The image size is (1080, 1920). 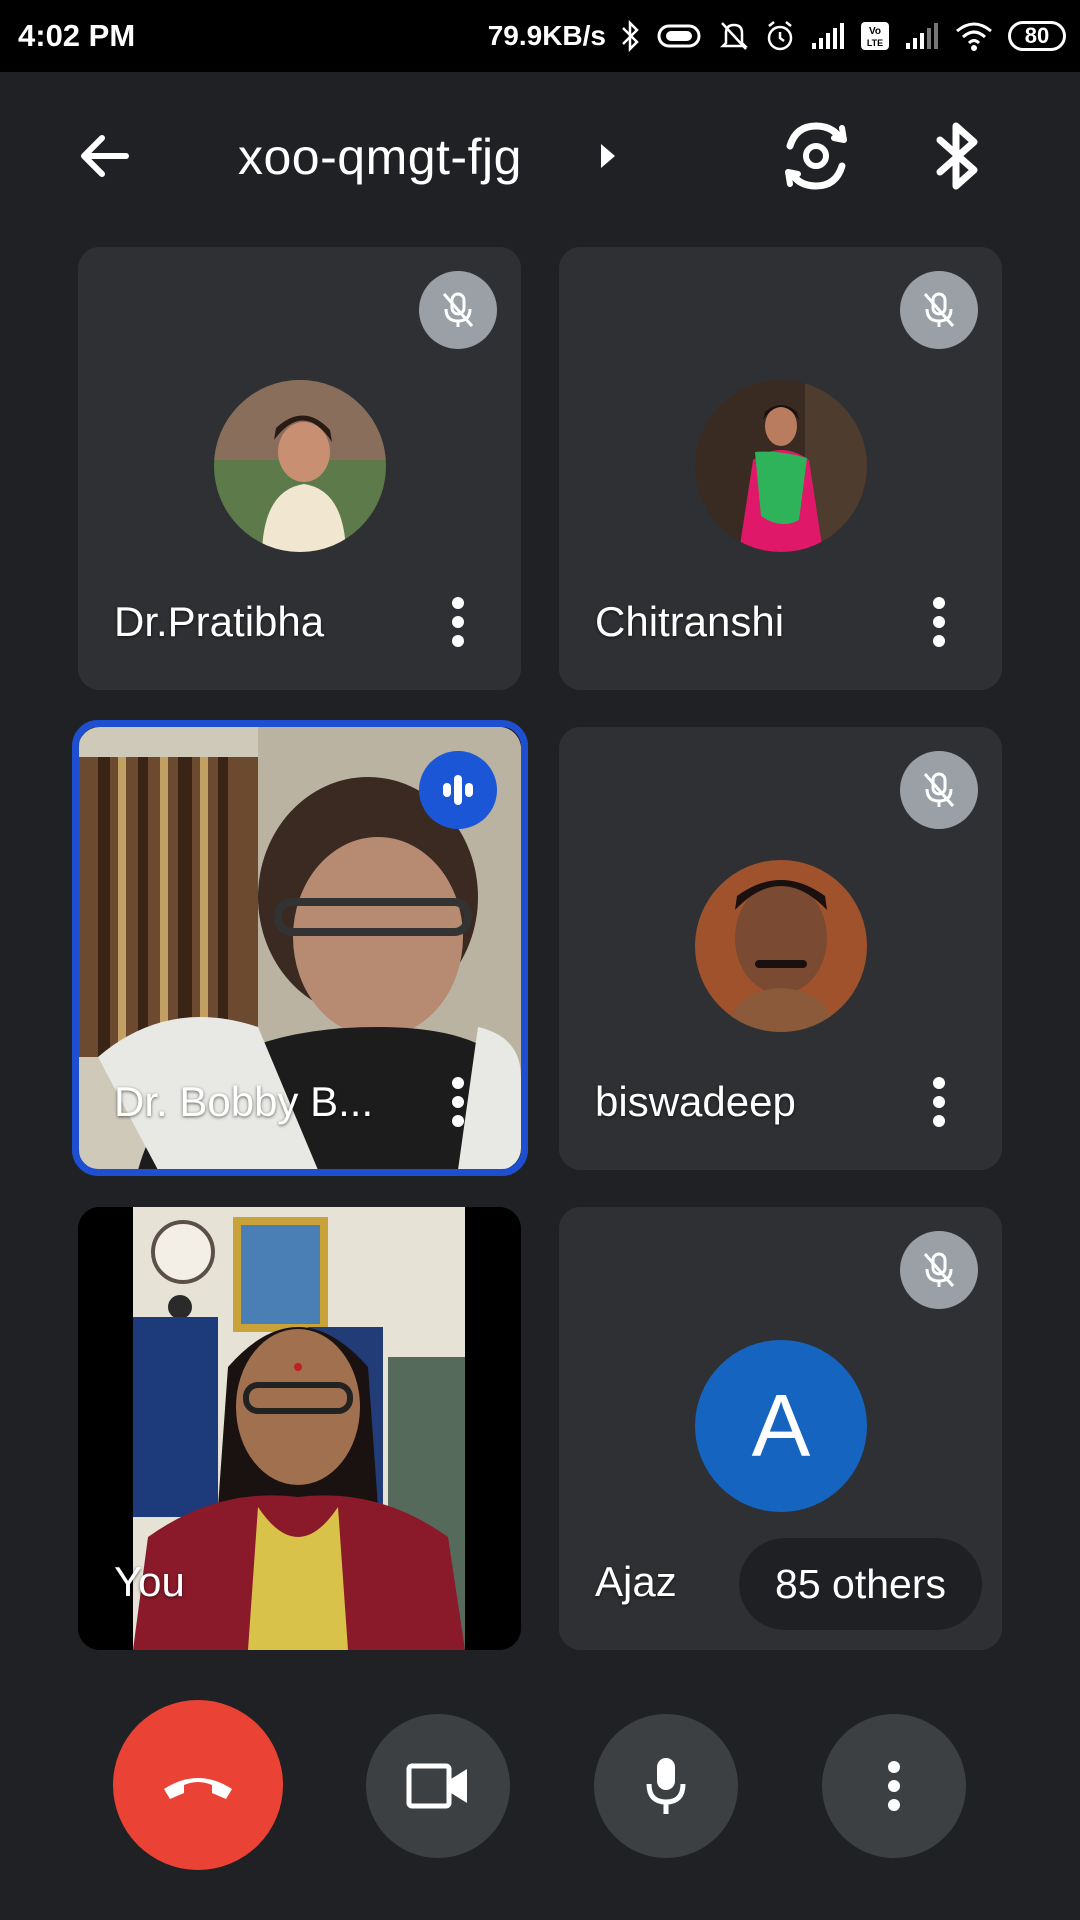 I want to click on meeting-header: xoo-qmgt-fjg, so click(x=540, y=156).